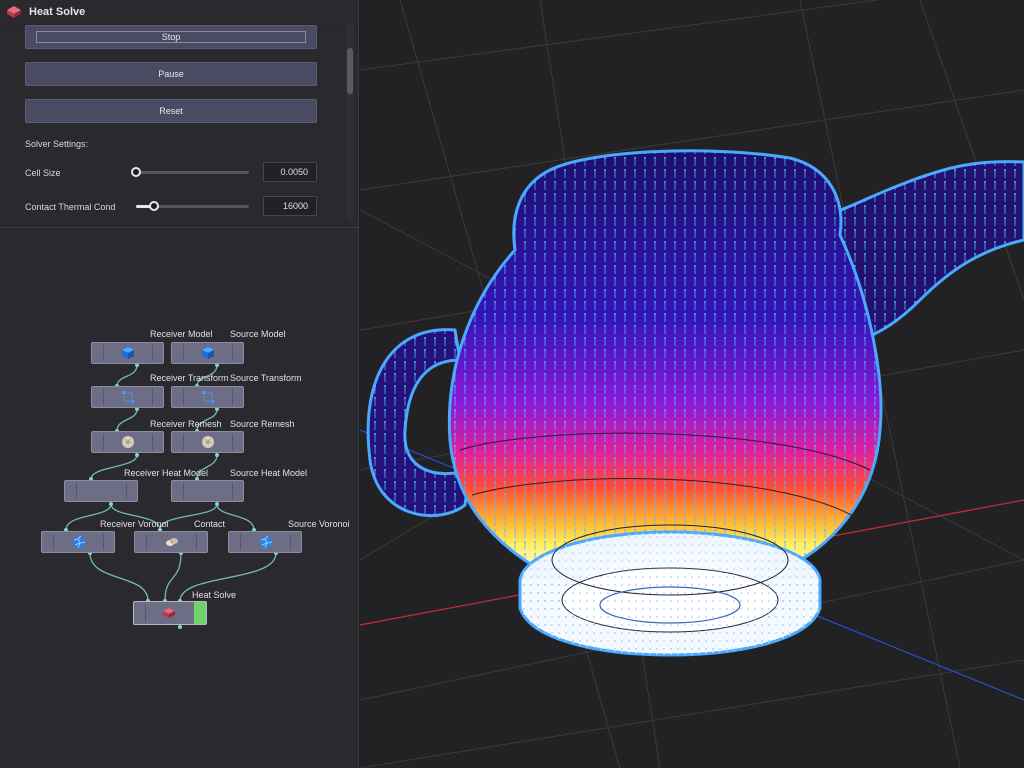  Describe the element at coordinates (70, 207) in the screenshot. I see `contact-thermal-cond-label: Contact Thermal Cond` at that location.